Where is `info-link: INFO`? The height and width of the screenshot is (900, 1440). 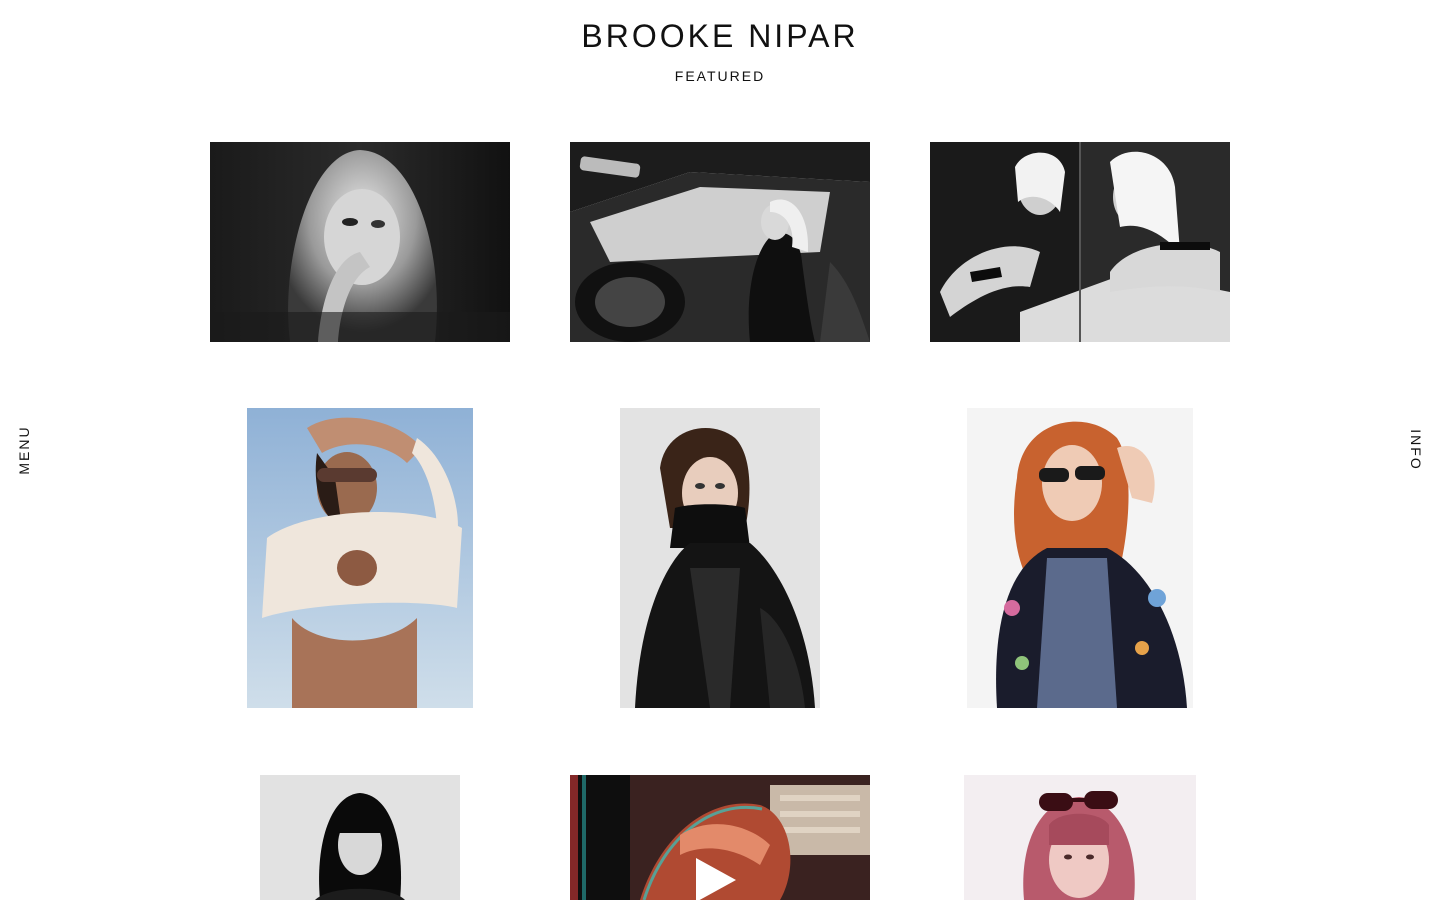 info-link: INFO is located at coordinates (1416, 449).